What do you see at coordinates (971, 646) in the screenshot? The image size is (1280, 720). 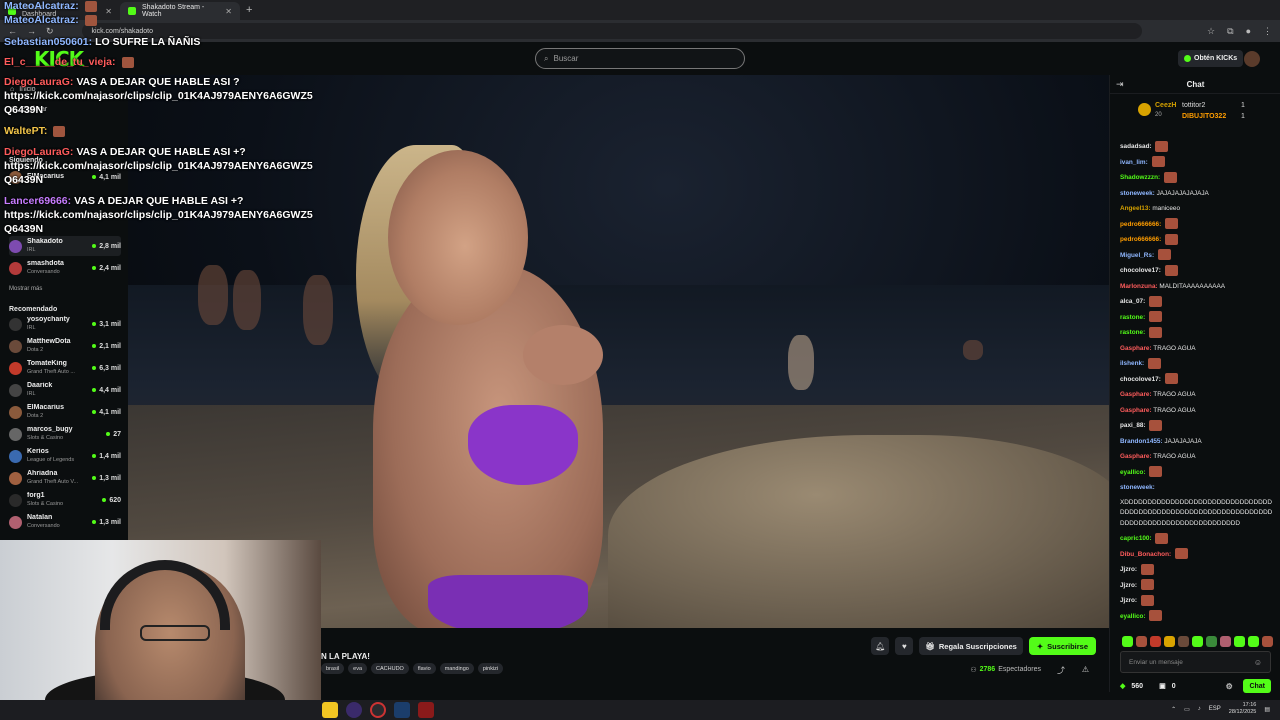 I see `gift-subs-button: 🎁︎ Regala Suscripciones` at bounding box center [971, 646].